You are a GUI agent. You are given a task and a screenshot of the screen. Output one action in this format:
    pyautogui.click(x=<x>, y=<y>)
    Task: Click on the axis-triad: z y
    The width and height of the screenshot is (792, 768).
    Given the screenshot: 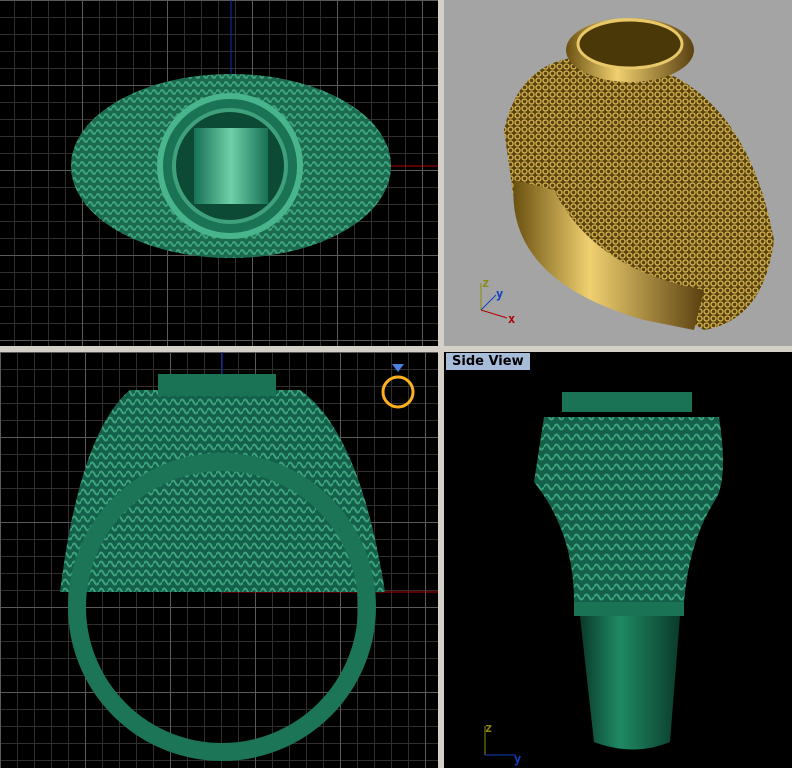 What is the action you would take?
    pyautogui.click(x=502, y=743)
    